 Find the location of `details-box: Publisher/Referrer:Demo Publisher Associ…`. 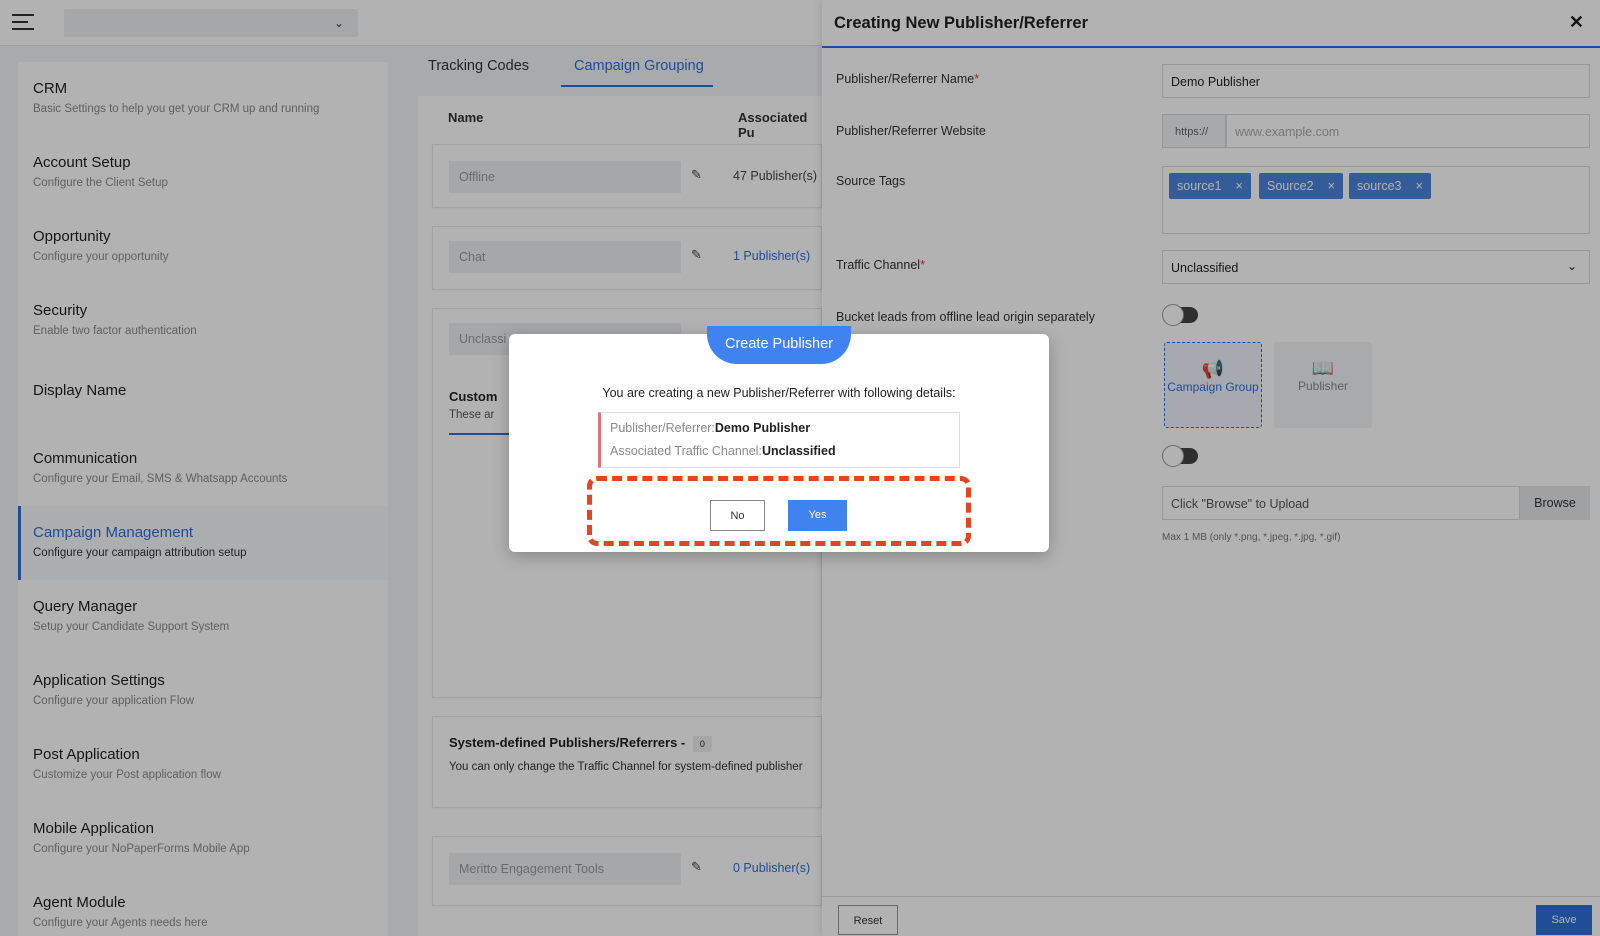

details-box: Publisher/Referrer:Demo Publisher Associ… is located at coordinates (779, 440).